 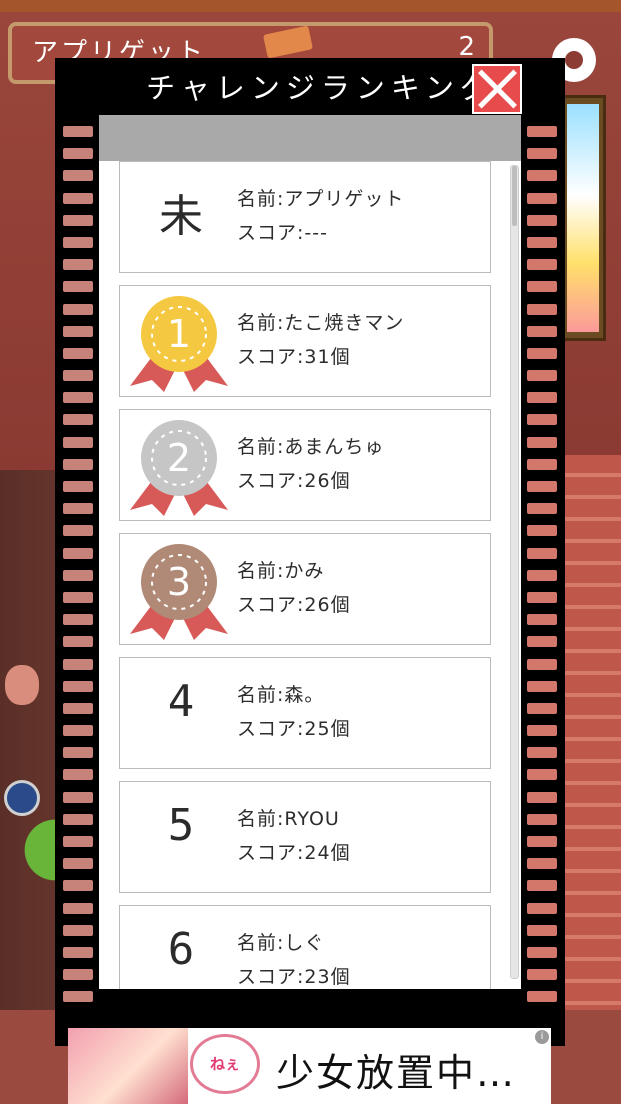 What do you see at coordinates (514, 196) in the screenshot?
I see `scroll-thumb` at bounding box center [514, 196].